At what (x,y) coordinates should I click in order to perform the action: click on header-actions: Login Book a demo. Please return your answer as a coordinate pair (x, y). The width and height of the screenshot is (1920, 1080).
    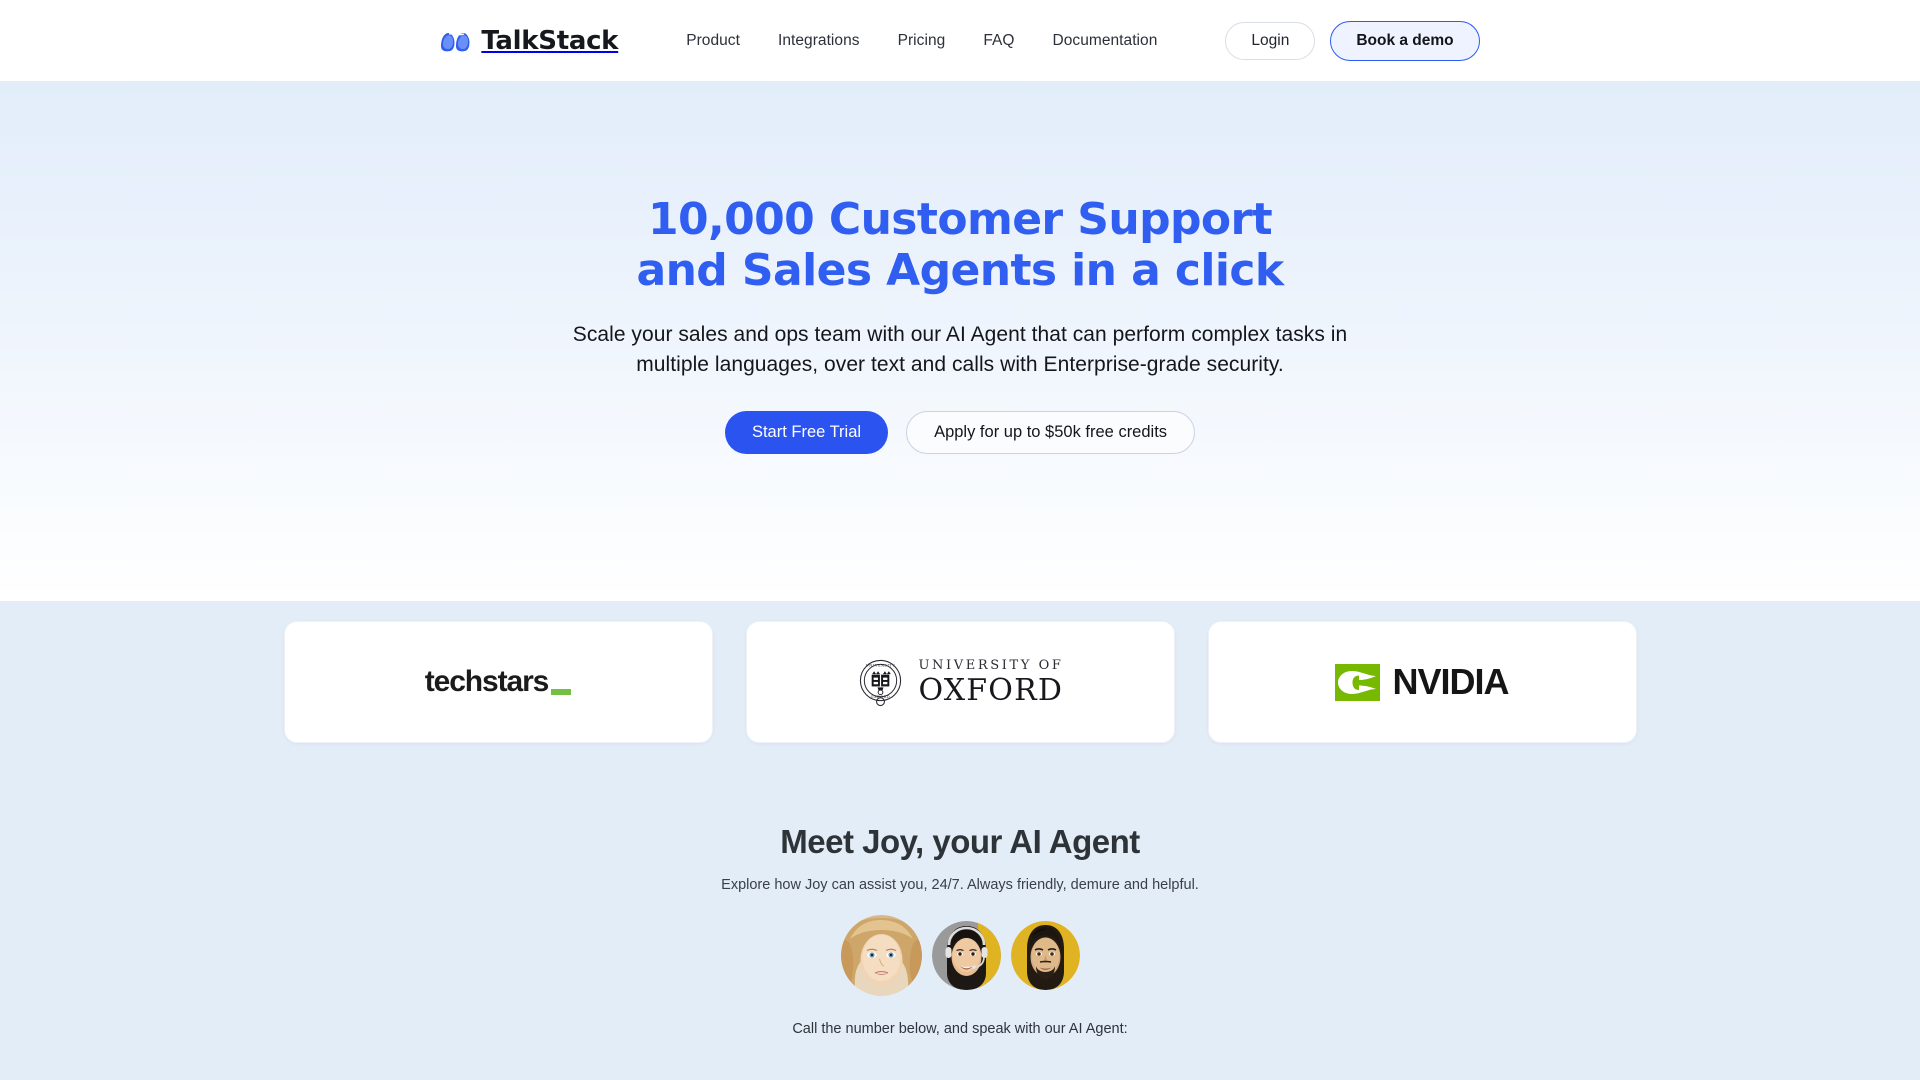
    Looking at the image, I should click on (1352, 40).